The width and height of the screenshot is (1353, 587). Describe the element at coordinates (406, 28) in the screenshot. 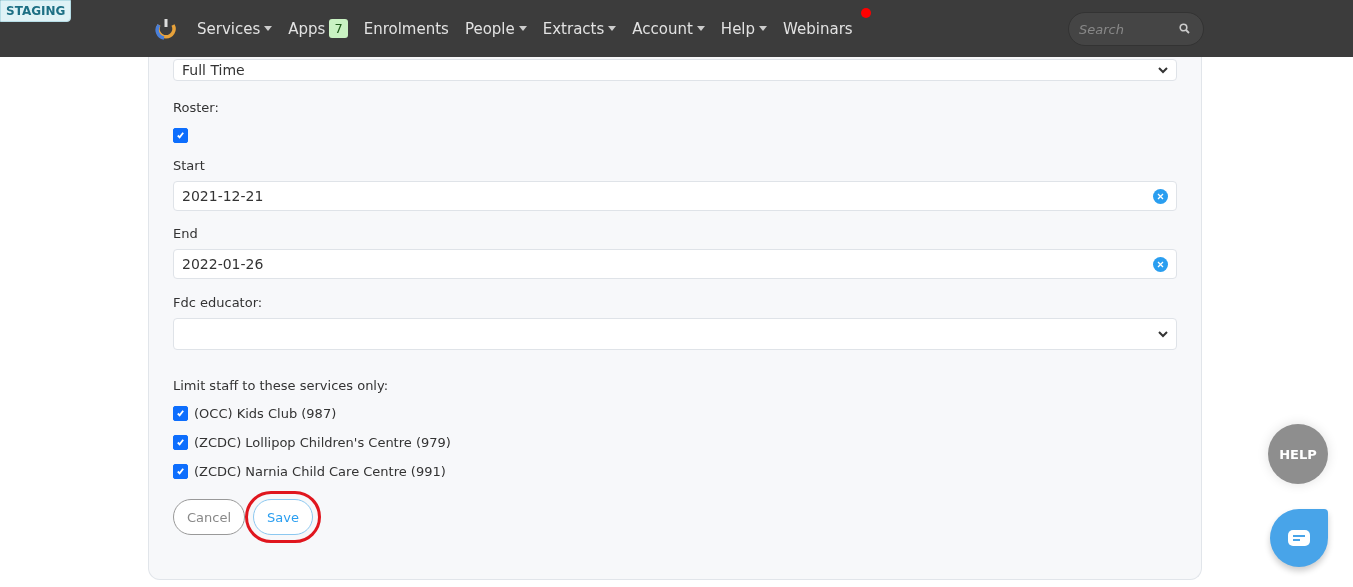

I see `nav-item: Enrolments` at that location.